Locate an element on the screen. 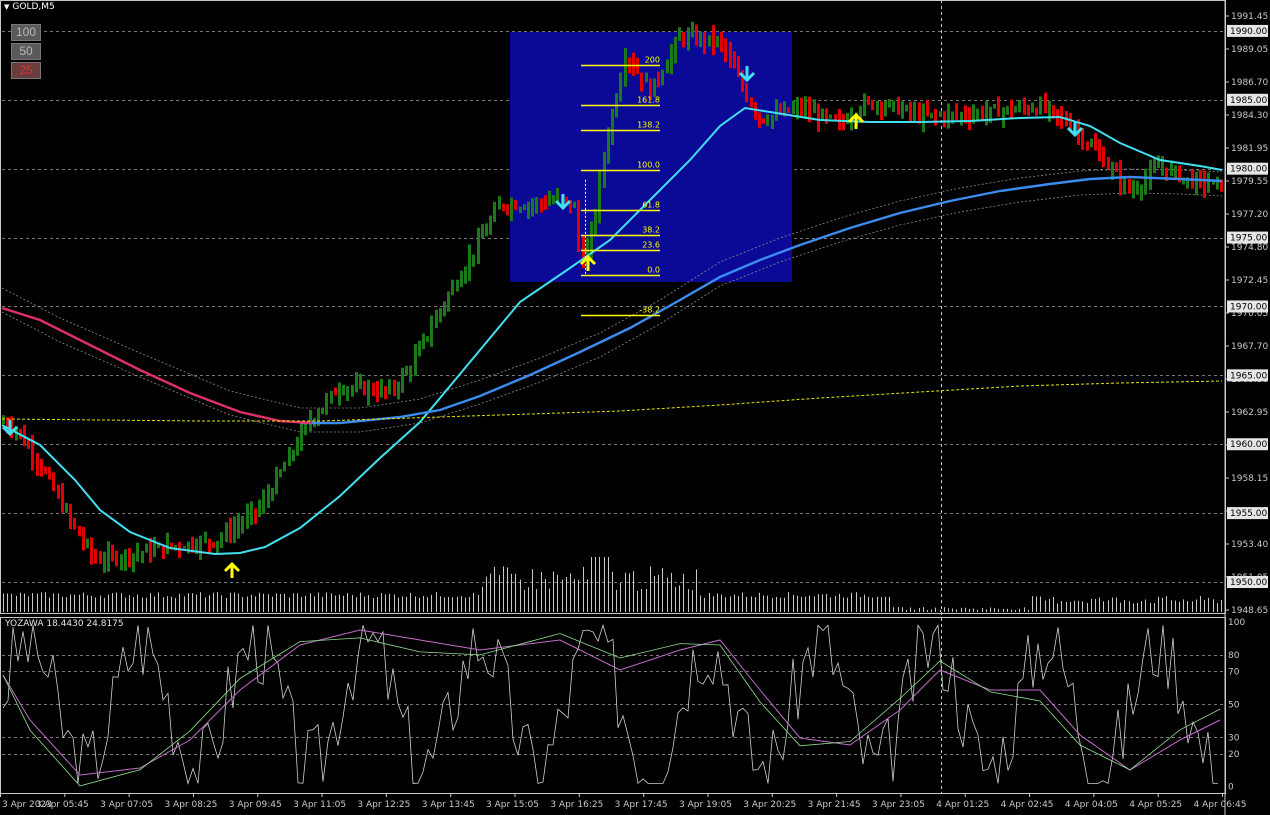 The image size is (1270, 815). fib-level-label: -38.2 is located at coordinates (649, 310).